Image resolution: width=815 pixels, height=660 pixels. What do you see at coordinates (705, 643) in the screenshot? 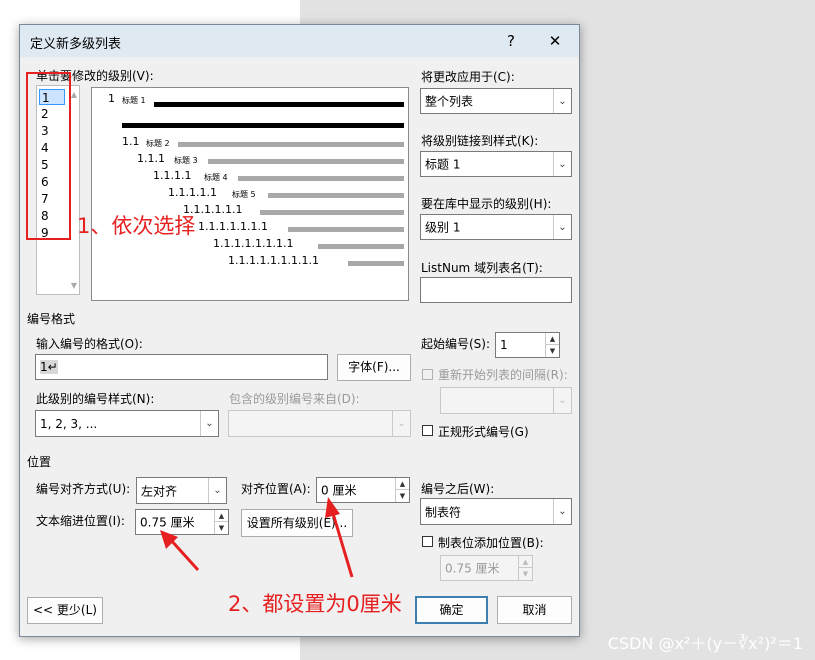
I see `watermark: CSDN @x²＋(y－∛x²)²＝1` at bounding box center [705, 643].